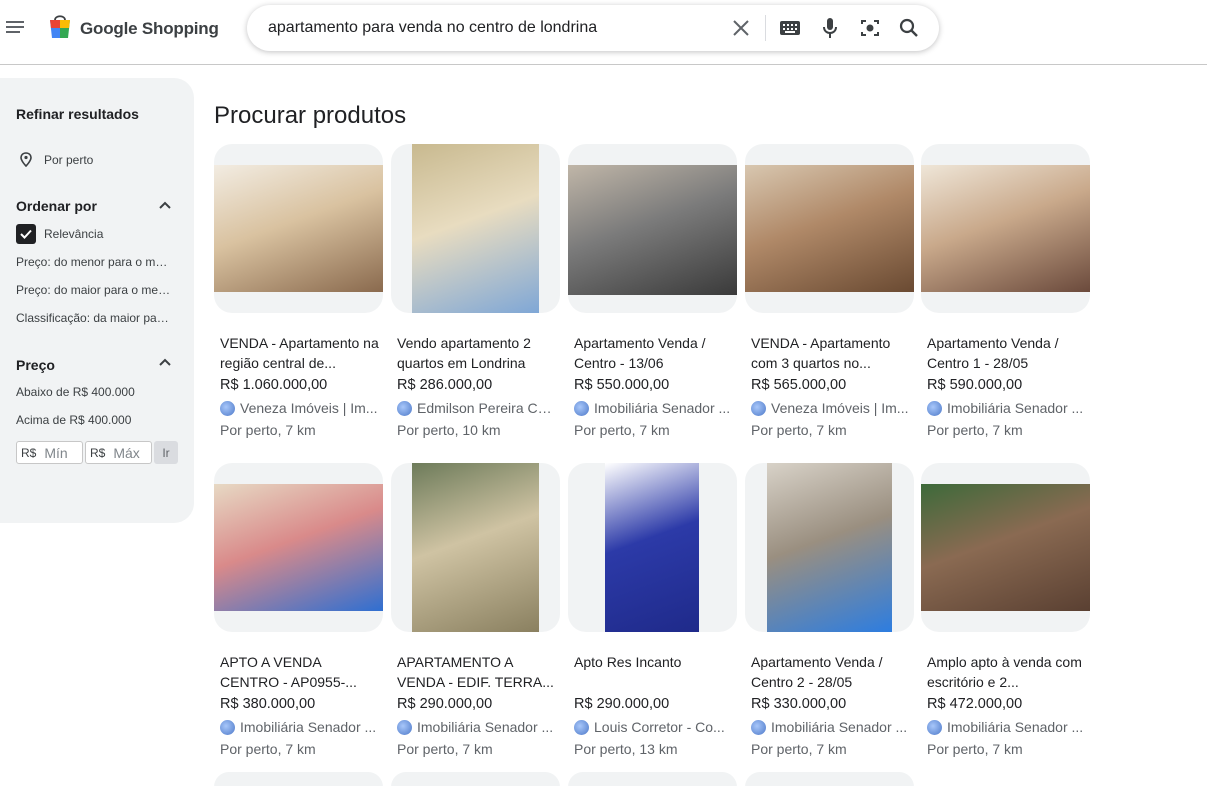  Describe the element at coordinates (94, 290) in the screenshot. I see `sort-option-price-desc: Preço: do maior para o menor` at that location.